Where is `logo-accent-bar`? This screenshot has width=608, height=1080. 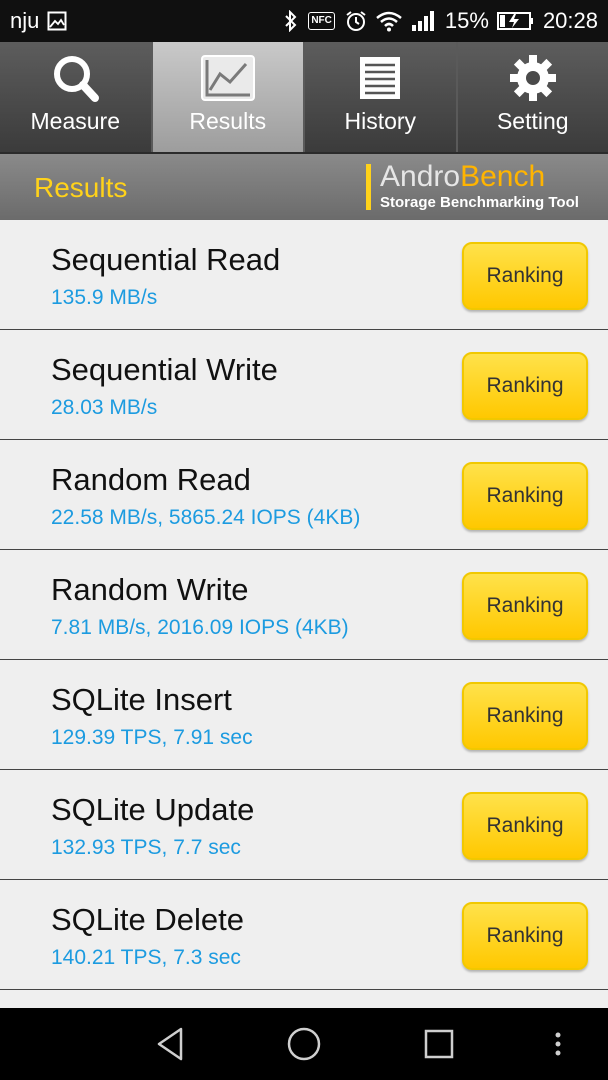
logo-accent-bar is located at coordinates (368, 187).